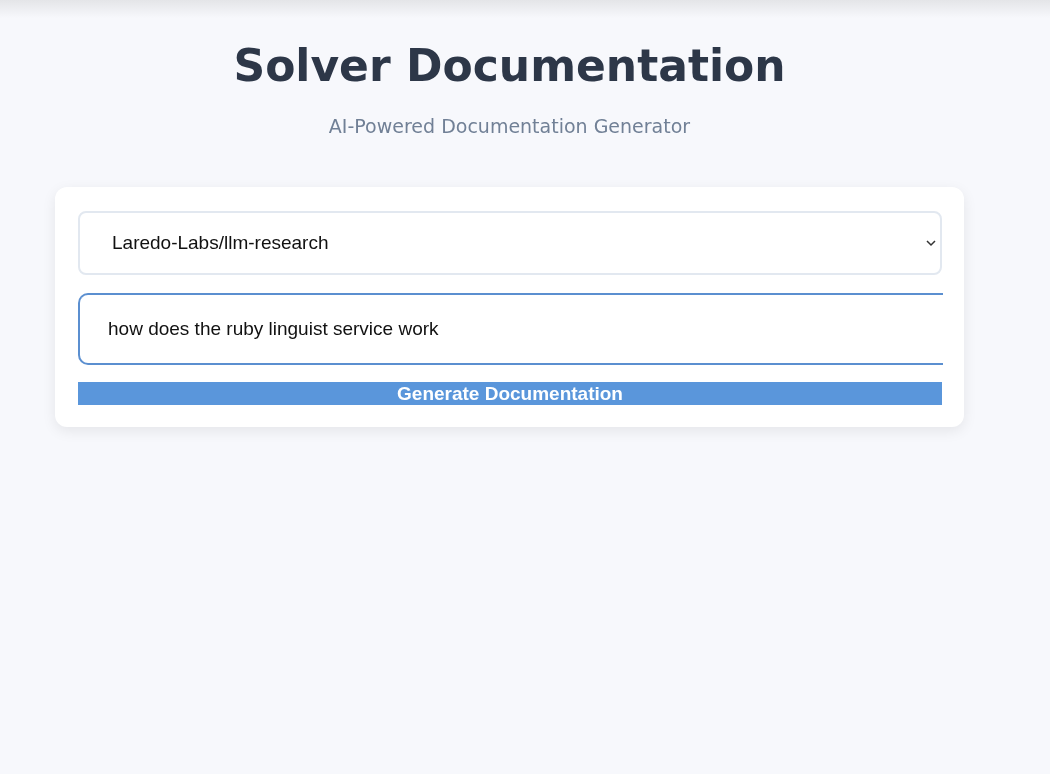 The image size is (1050, 774). What do you see at coordinates (931, 243) in the screenshot?
I see `chevron-down-icon` at bounding box center [931, 243].